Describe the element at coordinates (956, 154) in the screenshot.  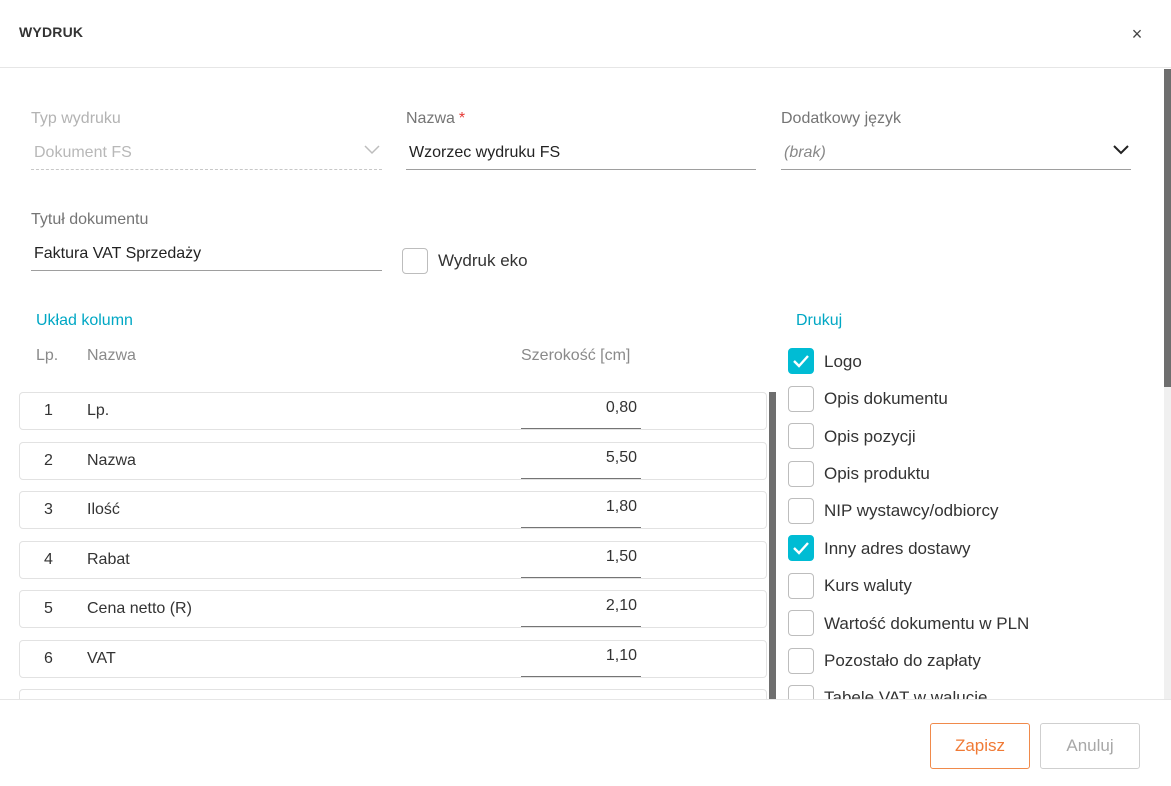
I see `extra-language-select: (brak)` at that location.